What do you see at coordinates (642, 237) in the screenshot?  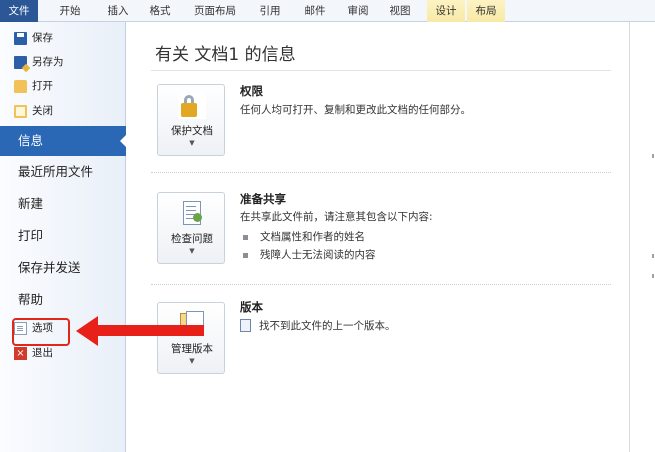 I see `preview-pane` at bounding box center [642, 237].